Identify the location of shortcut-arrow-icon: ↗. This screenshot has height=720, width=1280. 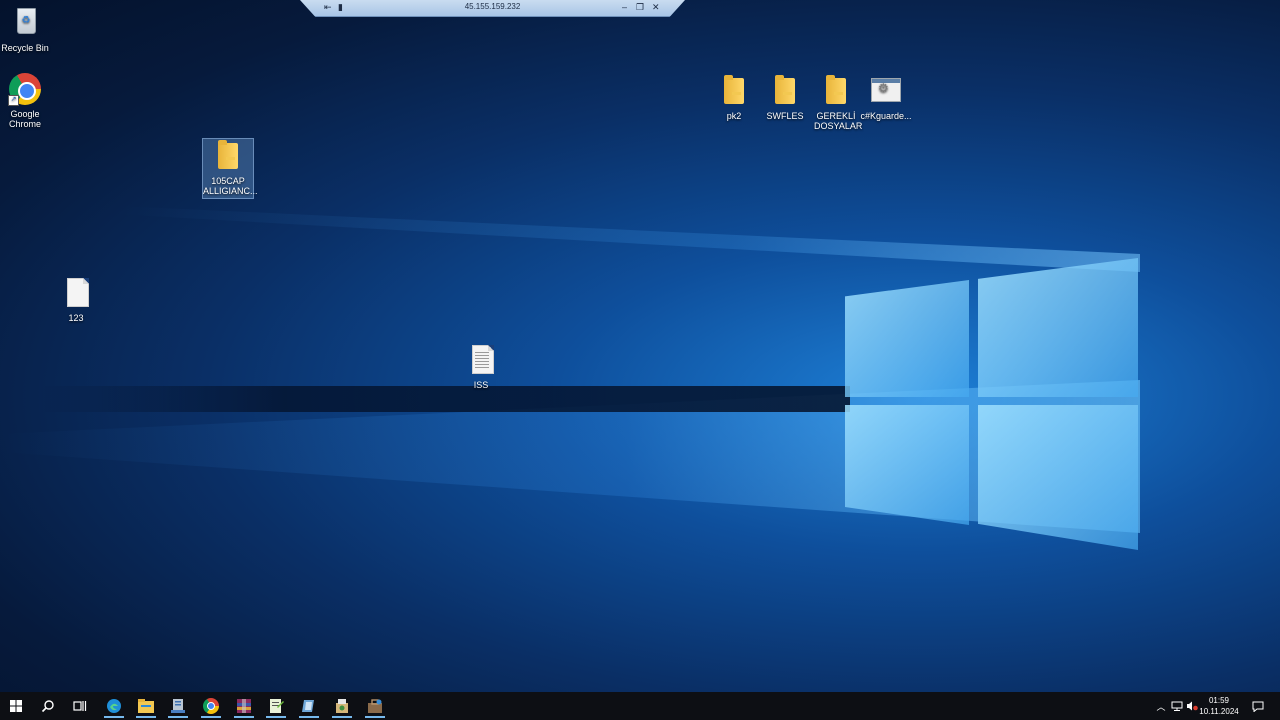
(13, 100).